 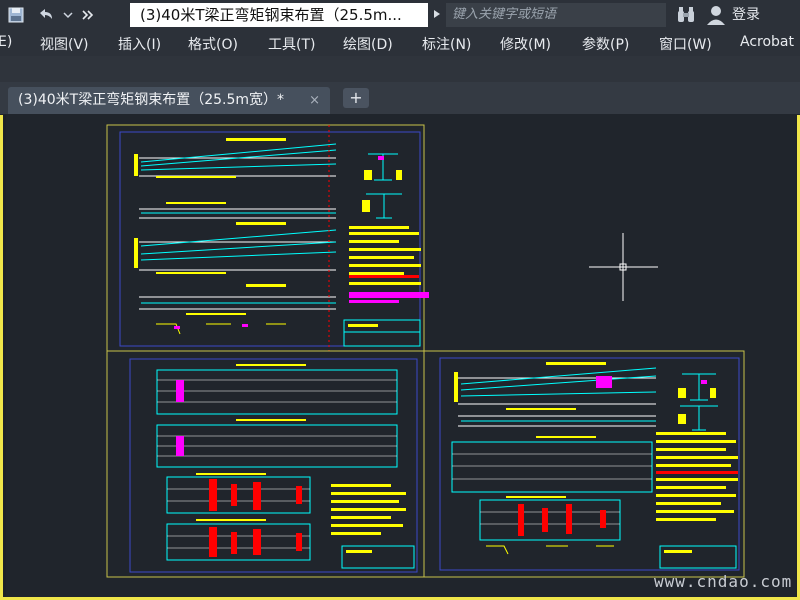 I want to click on menu-item-insert: 插入(I), so click(x=139, y=44).